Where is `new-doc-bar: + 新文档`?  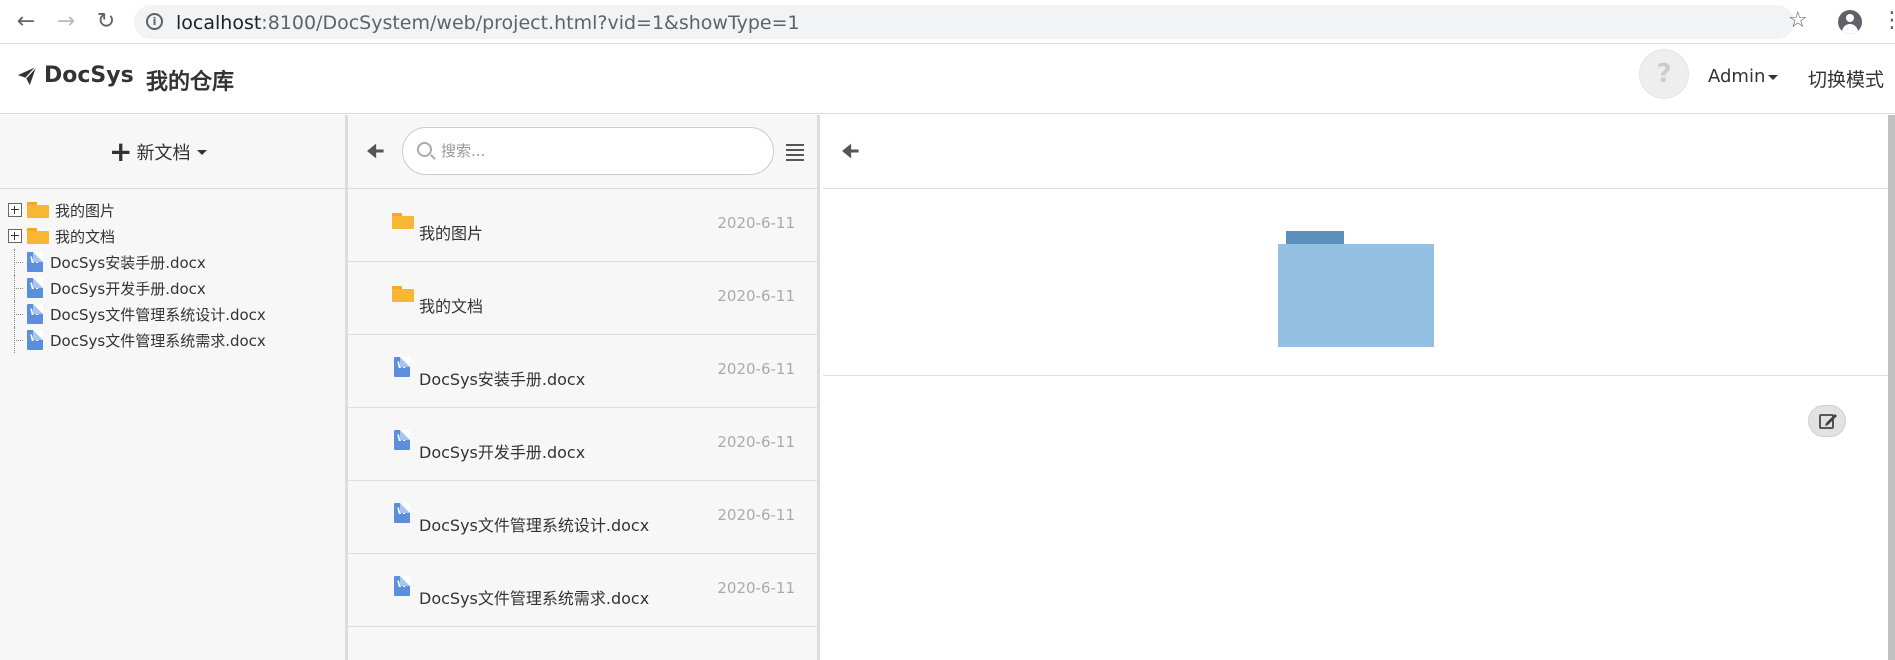 new-doc-bar: + 新文档 is located at coordinates (172, 152).